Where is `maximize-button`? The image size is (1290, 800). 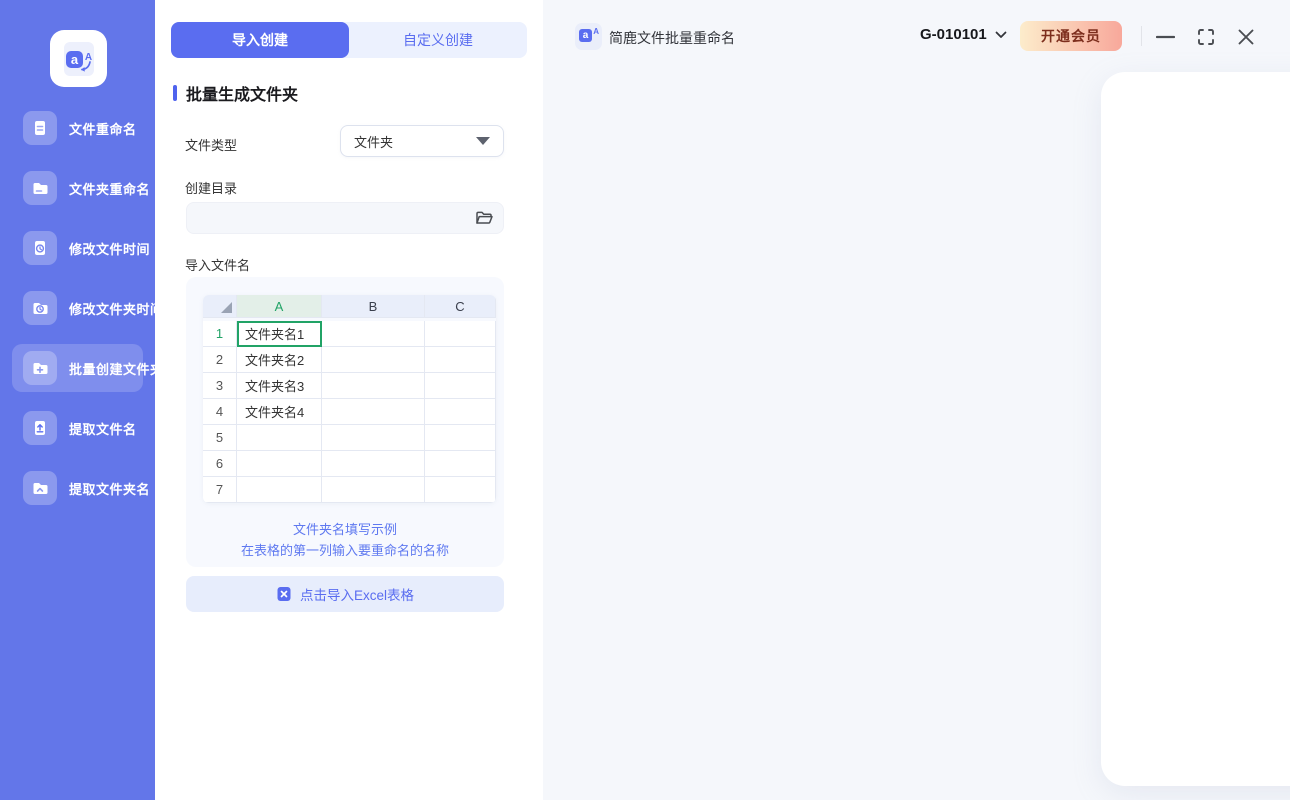 maximize-button is located at coordinates (1206, 37).